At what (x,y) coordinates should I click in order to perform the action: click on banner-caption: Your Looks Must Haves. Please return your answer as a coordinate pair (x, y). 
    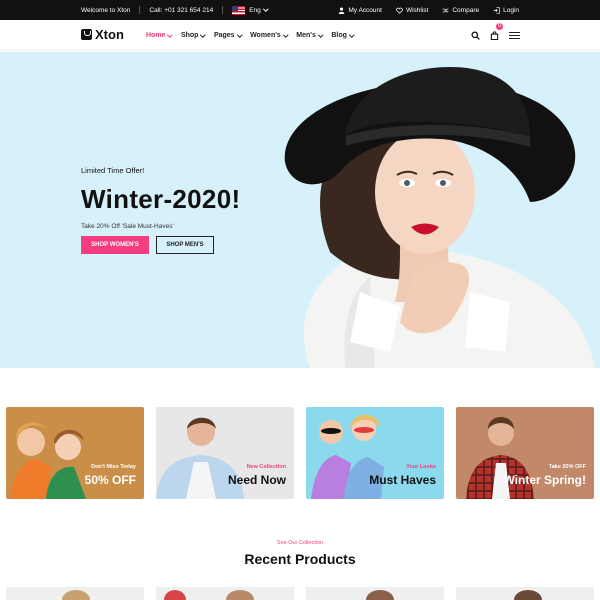
    Looking at the image, I should click on (402, 475).